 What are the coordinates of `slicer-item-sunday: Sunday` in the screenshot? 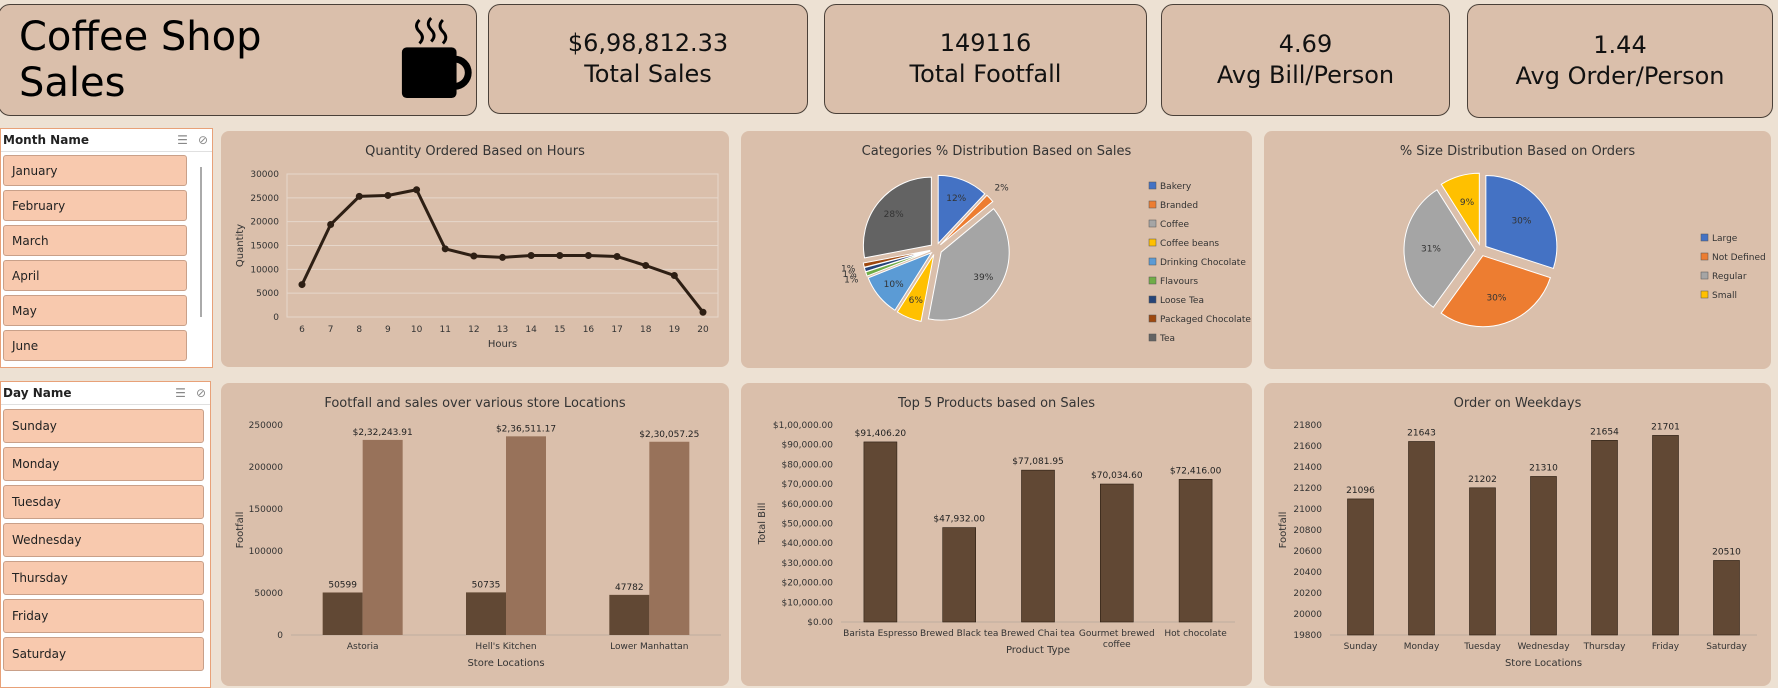 It's located at (103, 426).